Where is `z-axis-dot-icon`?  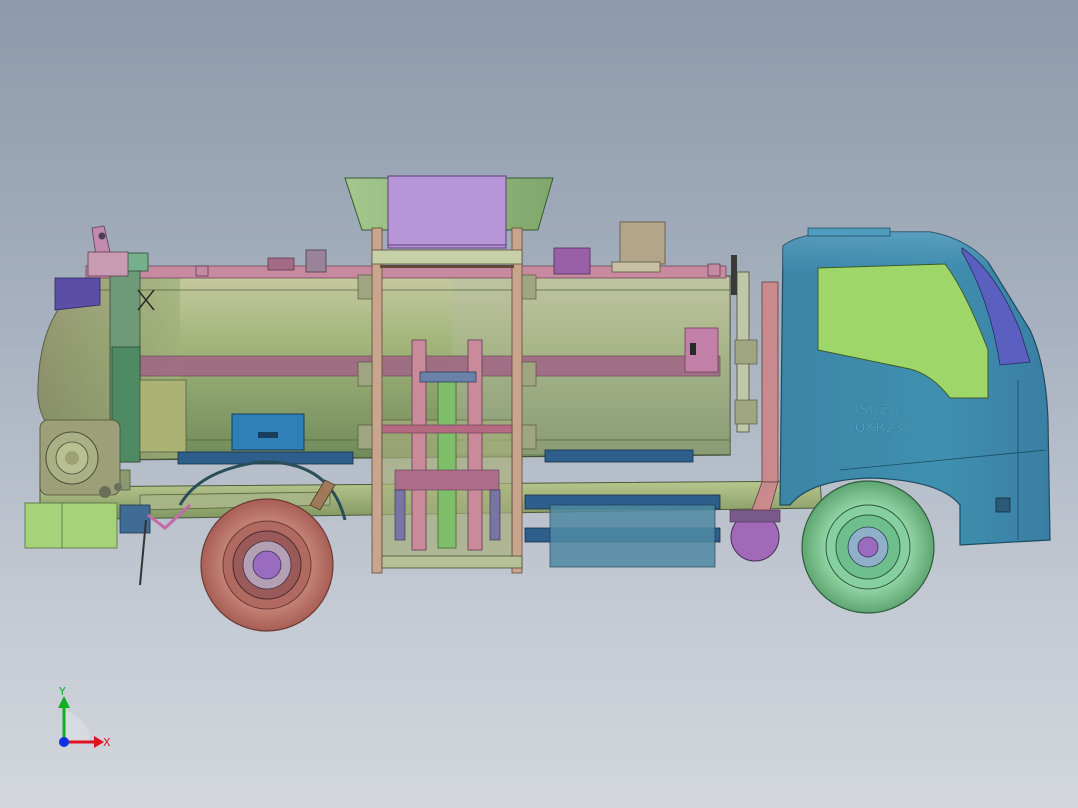 z-axis-dot-icon is located at coordinates (64, 742).